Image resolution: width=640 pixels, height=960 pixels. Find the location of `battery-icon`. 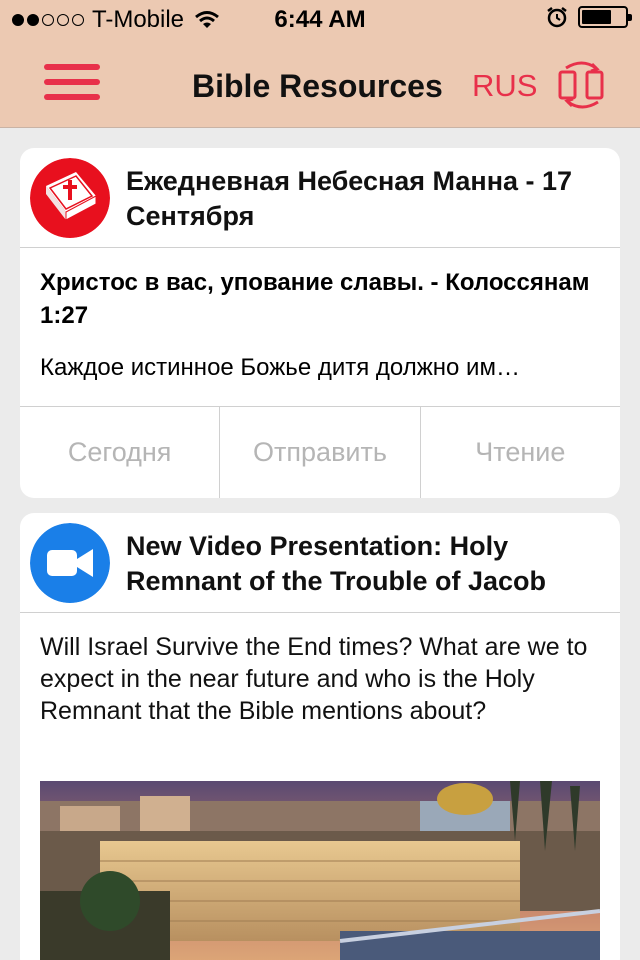

battery-icon is located at coordinates (605, 17).